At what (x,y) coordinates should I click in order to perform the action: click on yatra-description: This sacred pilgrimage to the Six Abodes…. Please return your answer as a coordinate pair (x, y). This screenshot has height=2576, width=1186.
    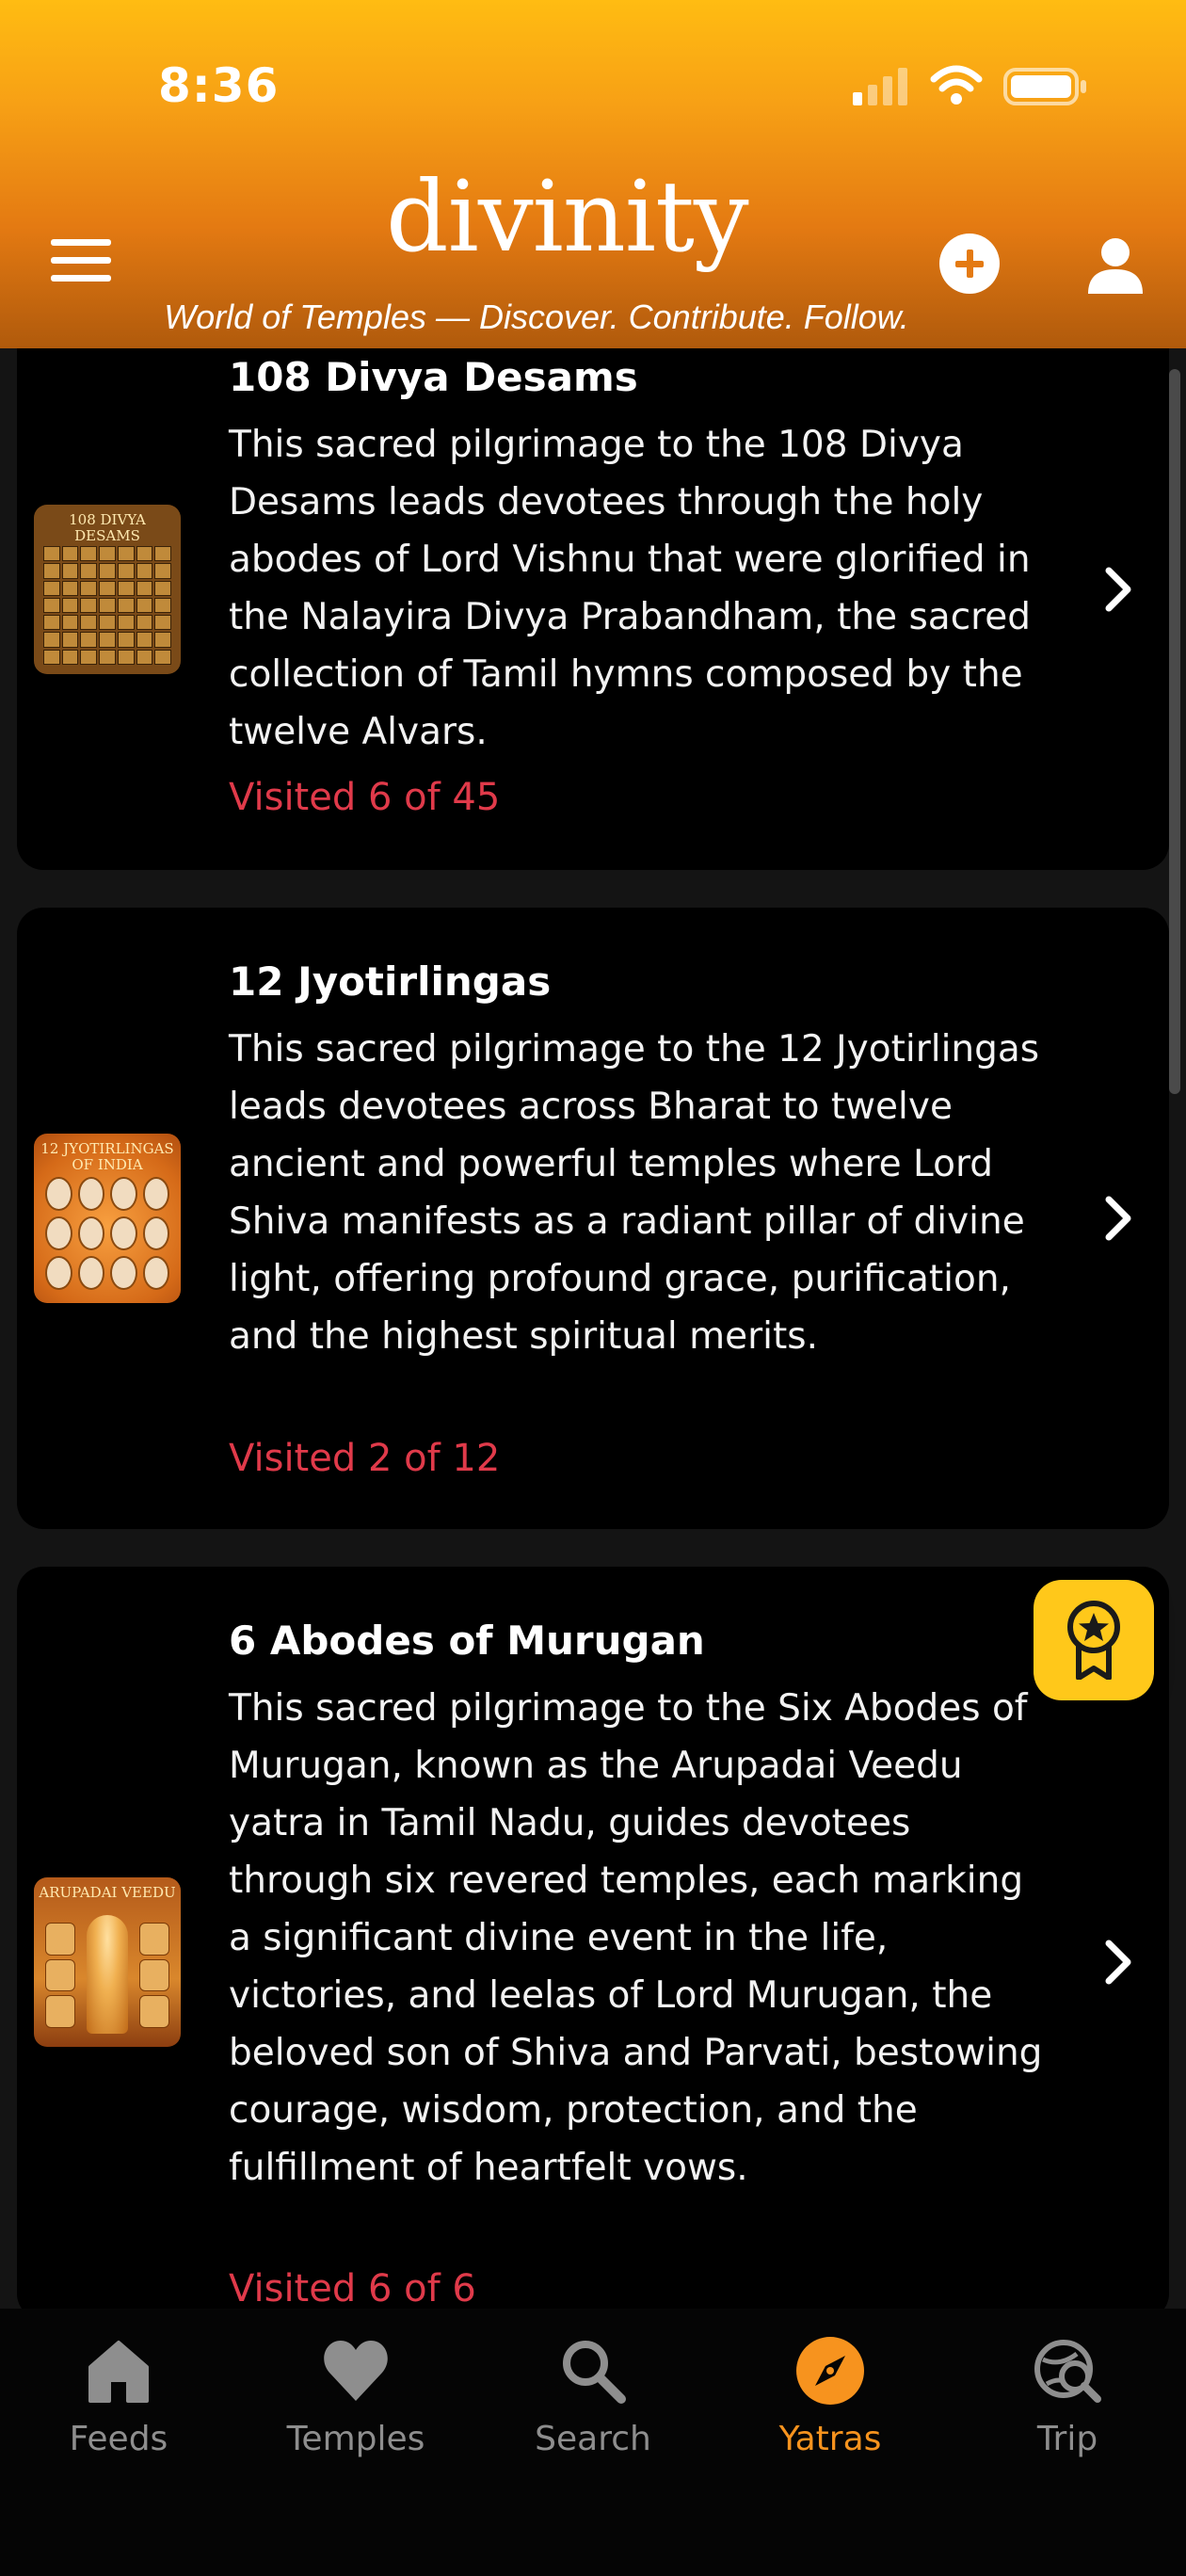
    Looking at the image, I should click on (636, 1938).